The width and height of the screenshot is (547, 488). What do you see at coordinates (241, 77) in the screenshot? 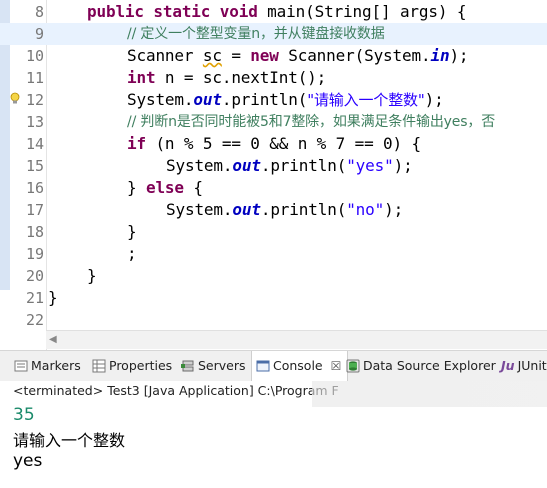
I see `code-token: n = sc.nextInt();` at bounding box center [241, 77].